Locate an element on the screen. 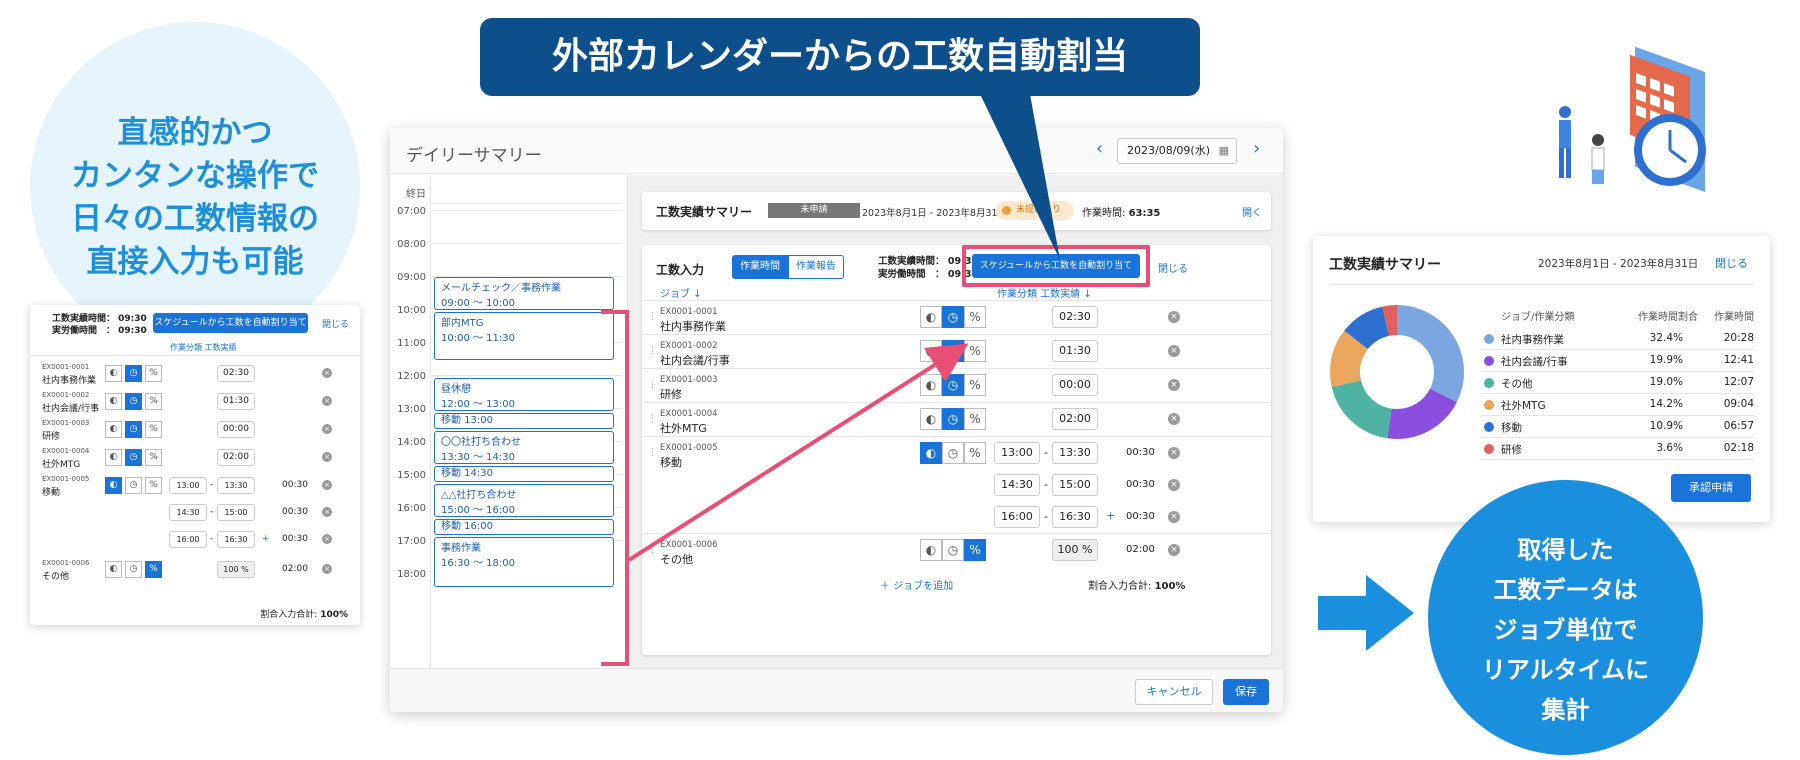 The height and width of the screenshot is (760, 1800). calendar-event: 〇〇社打ち合わせ 13:30 〜 14:30 is located at coordinates (524, 447).